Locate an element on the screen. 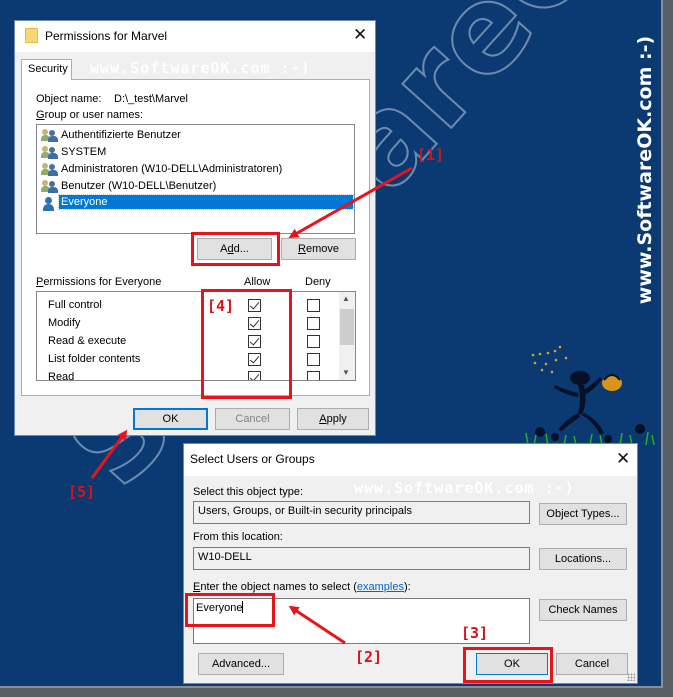 The image size is (673, 697). watermark-vertical: www.SoftwareOK.com :-) is located at coordinates (645, 170).